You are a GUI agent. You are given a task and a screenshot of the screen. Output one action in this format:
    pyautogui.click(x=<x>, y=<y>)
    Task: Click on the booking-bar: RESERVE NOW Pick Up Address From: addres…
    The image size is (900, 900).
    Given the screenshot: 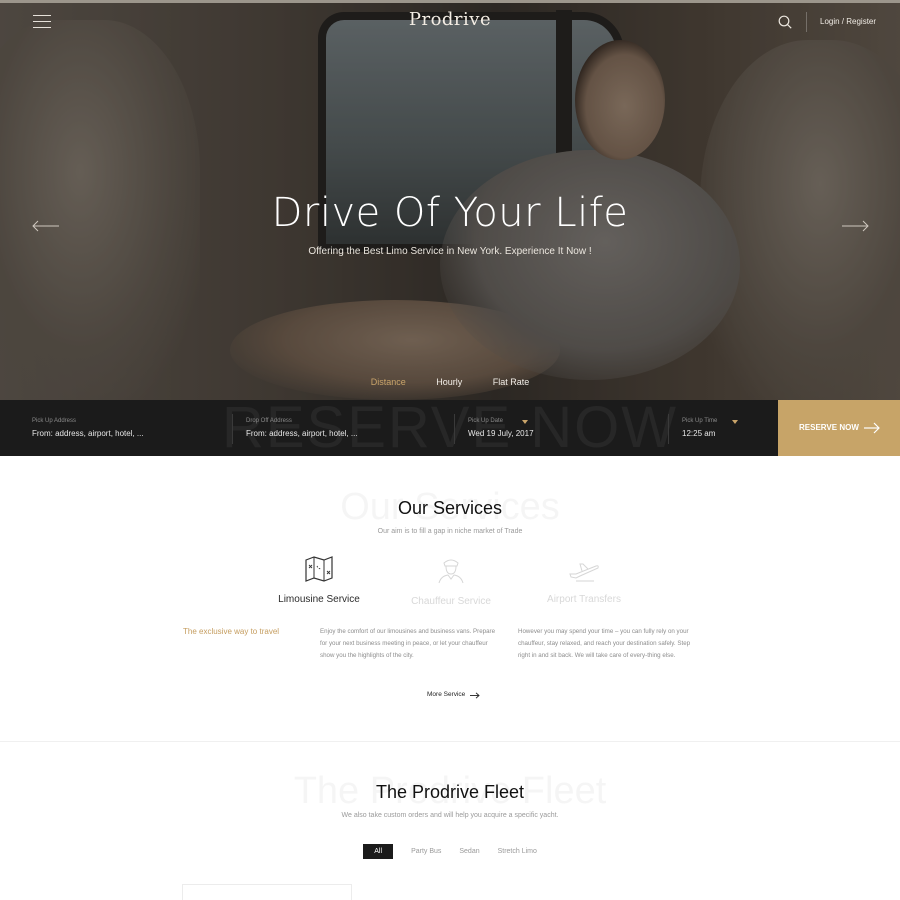 What is the action you would take?
    pyautogui.click(x=450, y=428)
    